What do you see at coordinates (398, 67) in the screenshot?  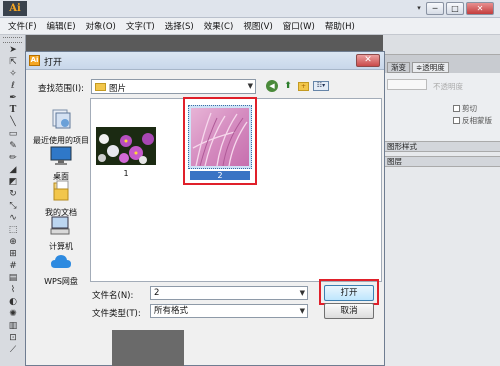 I see `tab-gradient: 渐变` at bounding box center [398, 67].